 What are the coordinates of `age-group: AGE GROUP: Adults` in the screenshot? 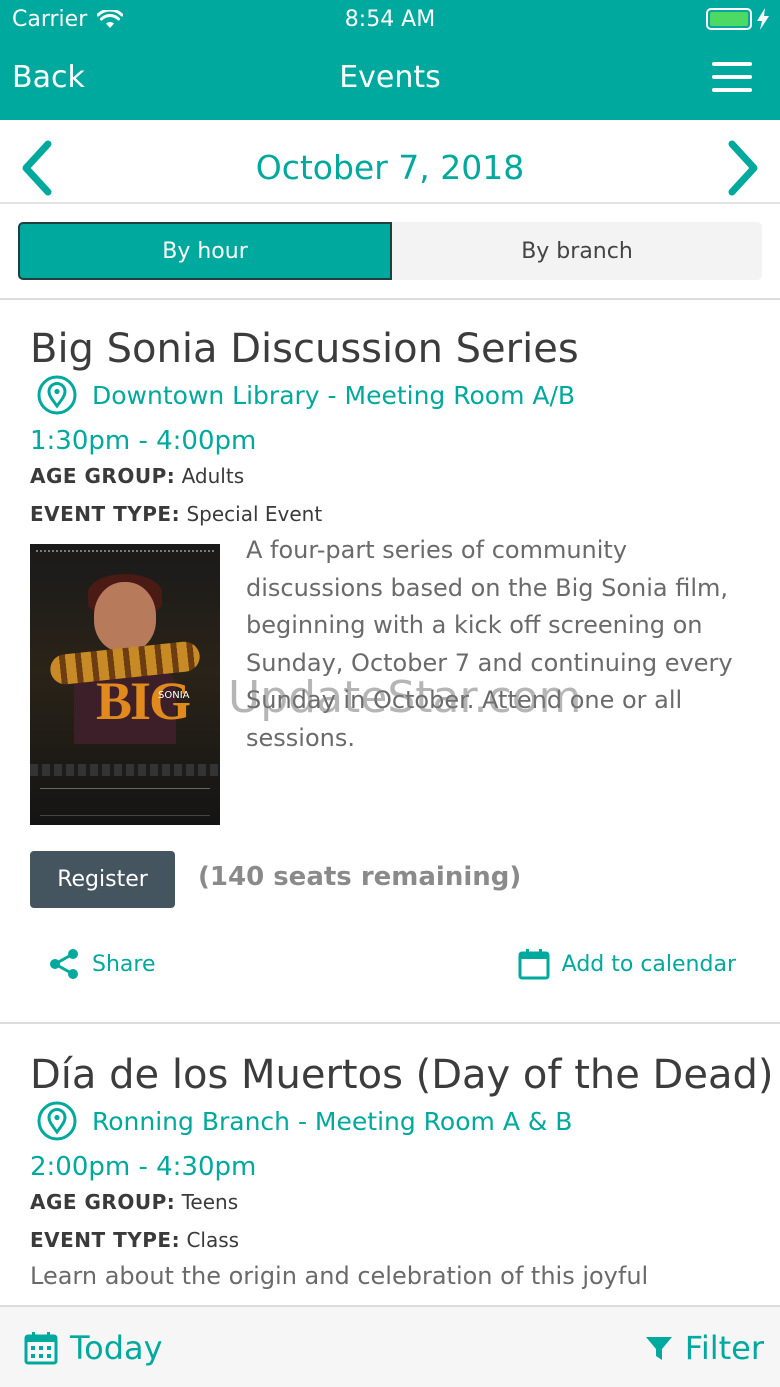 It's located at (137, 476).